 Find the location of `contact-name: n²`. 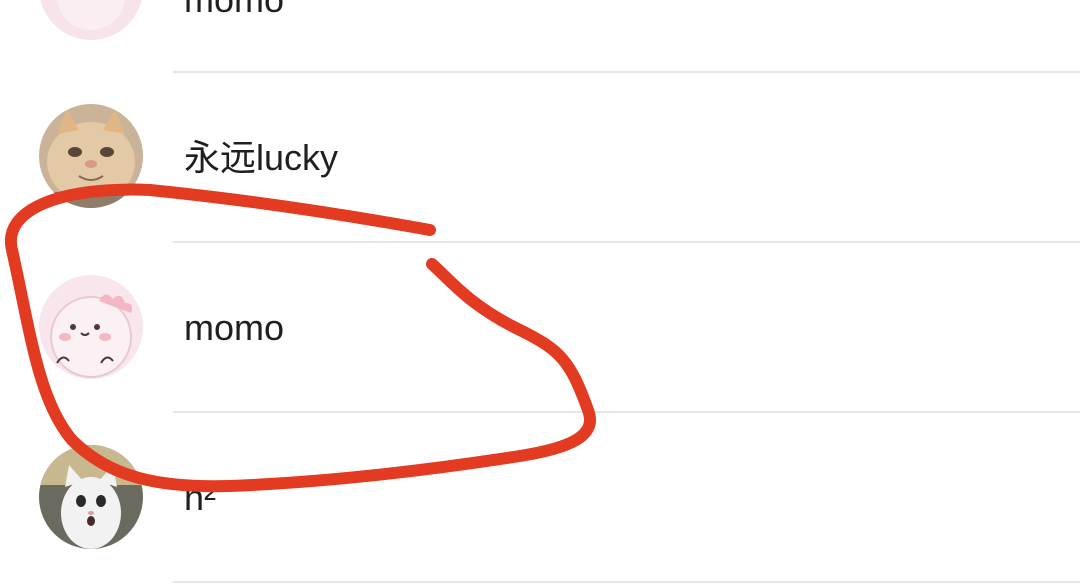

contact-name: n² is located at coordinates (200, 497).